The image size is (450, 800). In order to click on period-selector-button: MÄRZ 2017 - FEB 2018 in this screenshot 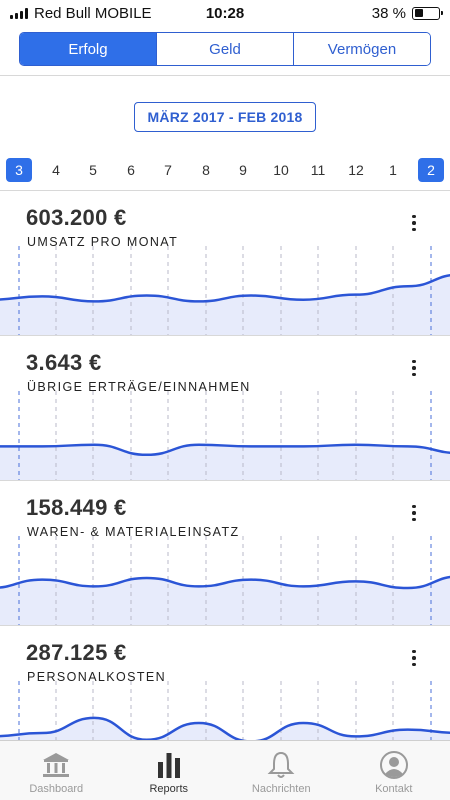, I will do `click(225, 117)`.